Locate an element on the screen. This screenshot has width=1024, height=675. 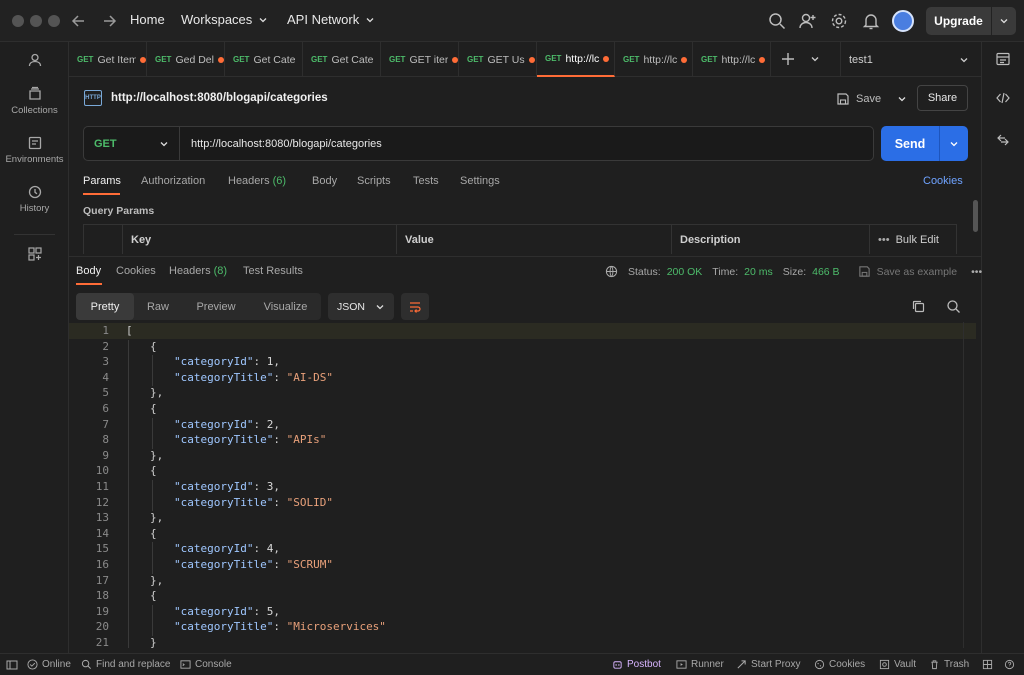
vault-button: Vault is located at coordinates (897, 664).